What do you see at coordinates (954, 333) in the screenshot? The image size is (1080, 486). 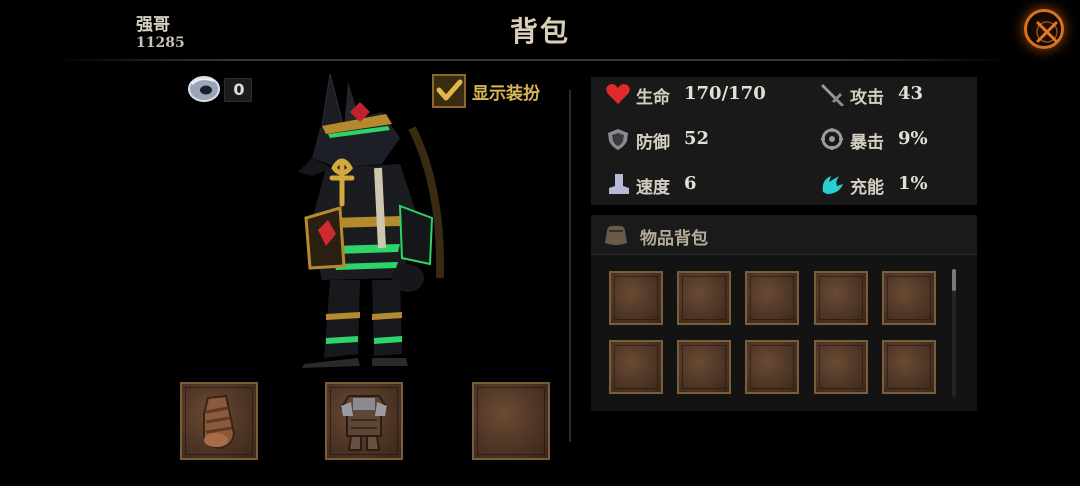 I see `inventory-scrollbar` at bounding box center [954, 333].